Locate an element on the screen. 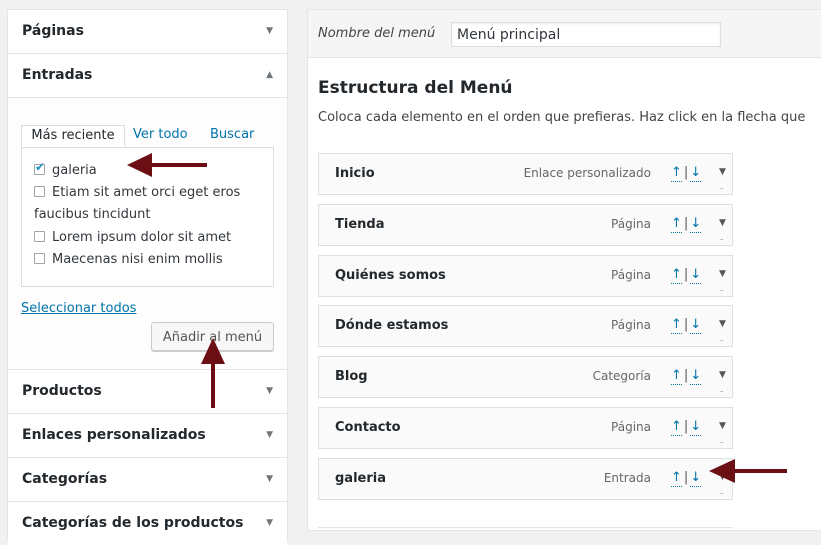  menu-item-title: galeria is located at coordinates (360, 478).